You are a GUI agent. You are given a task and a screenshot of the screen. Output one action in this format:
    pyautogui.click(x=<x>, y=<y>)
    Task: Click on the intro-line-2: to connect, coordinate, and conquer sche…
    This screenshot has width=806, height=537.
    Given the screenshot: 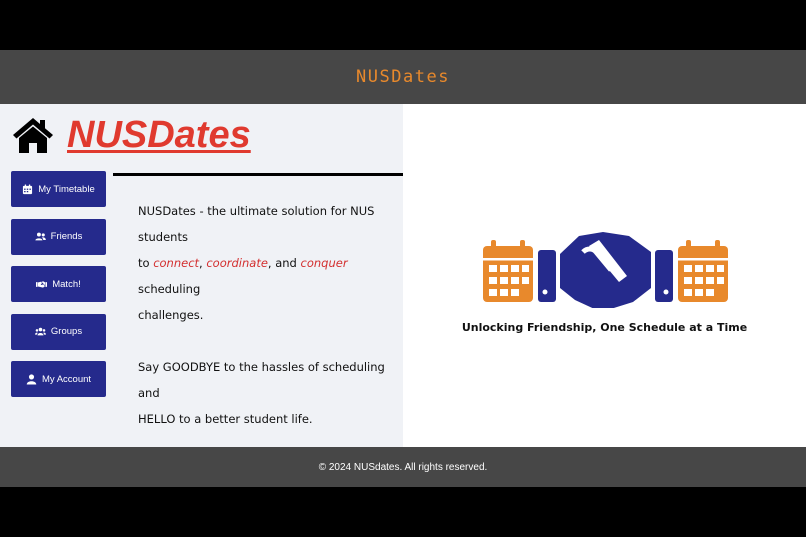 What is the action you would take?
    pyautogui.click(x=269, y=276)
    